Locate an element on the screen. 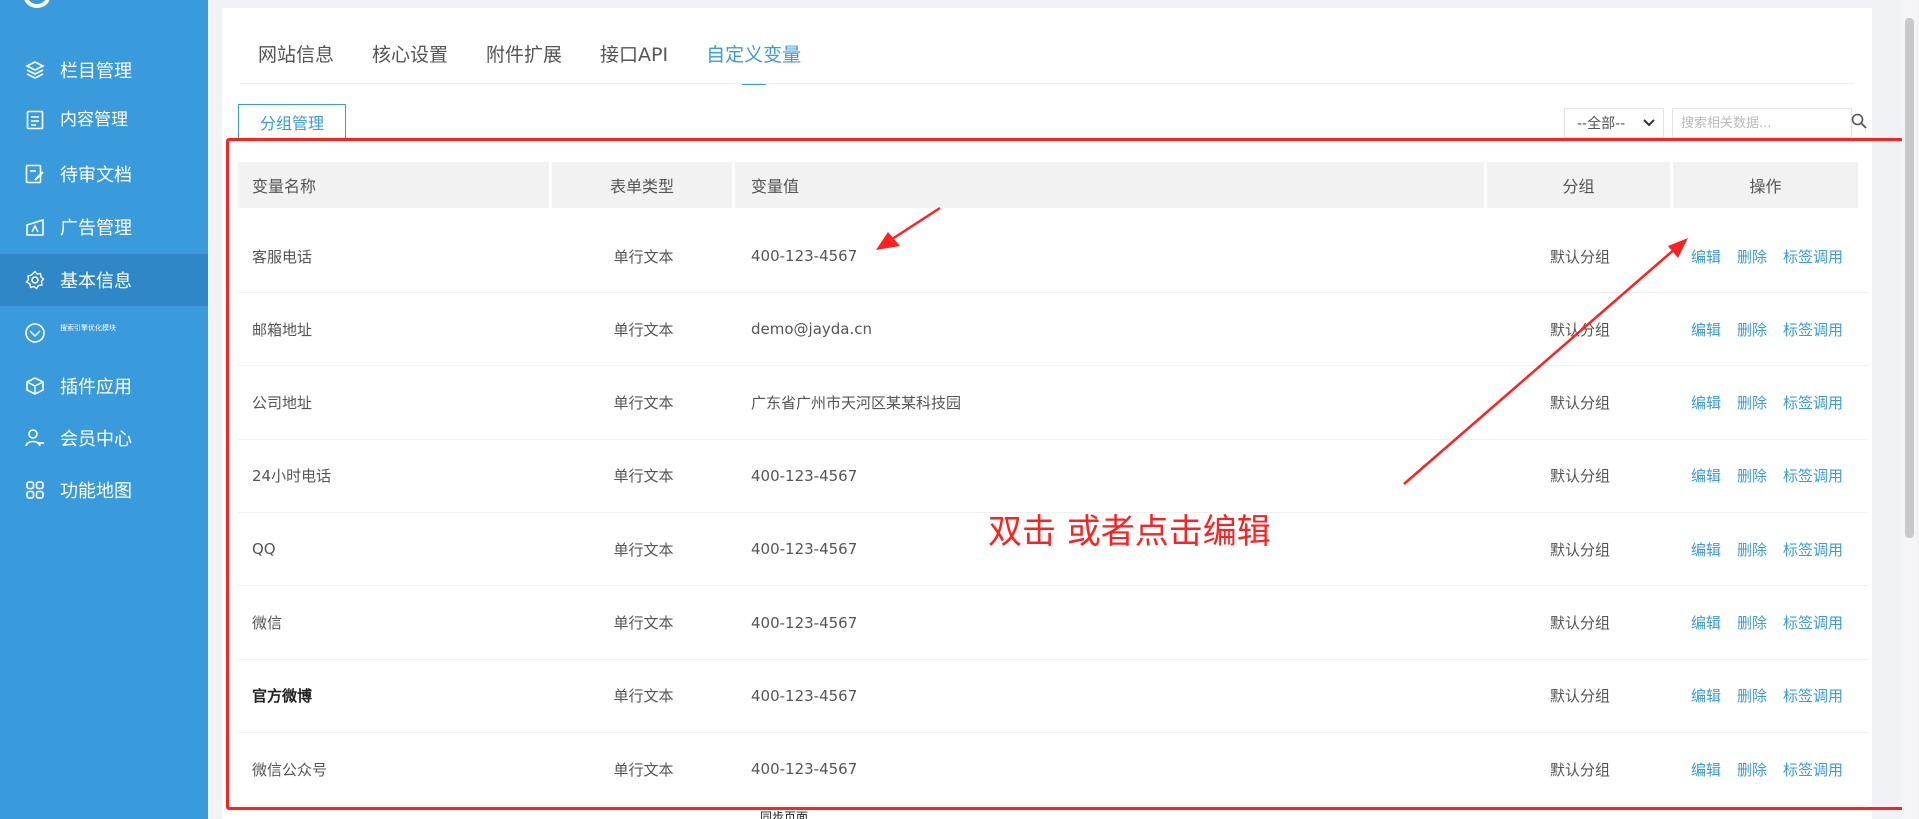 Image resolution: width=1919 pixels, height=819 pixels. tab-api: 接口API is located at coordinates (634, 62).